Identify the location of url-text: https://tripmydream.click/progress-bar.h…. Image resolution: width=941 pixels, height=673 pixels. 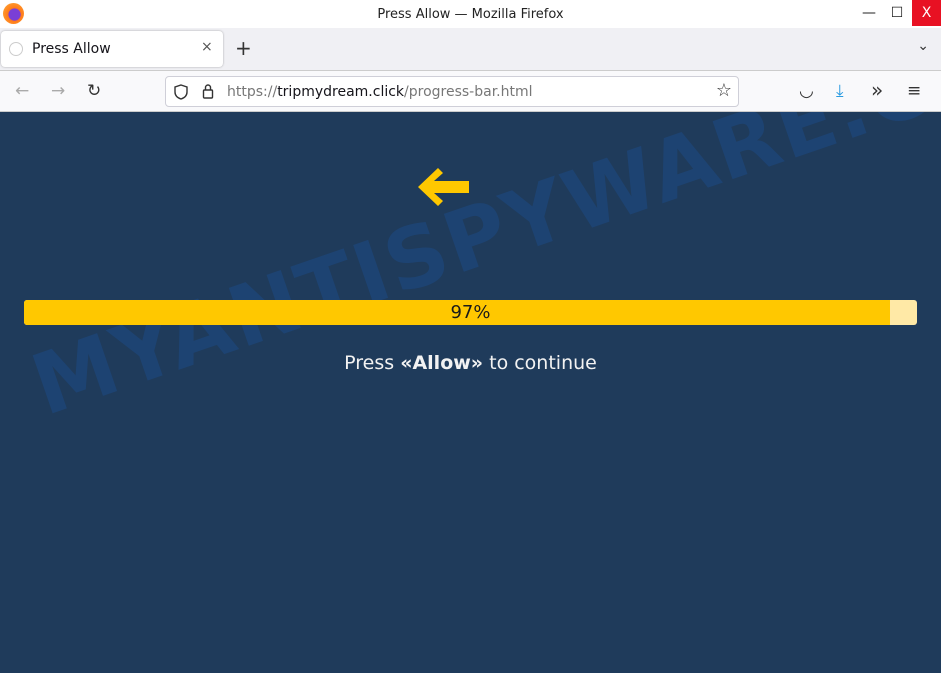
(380, 92).